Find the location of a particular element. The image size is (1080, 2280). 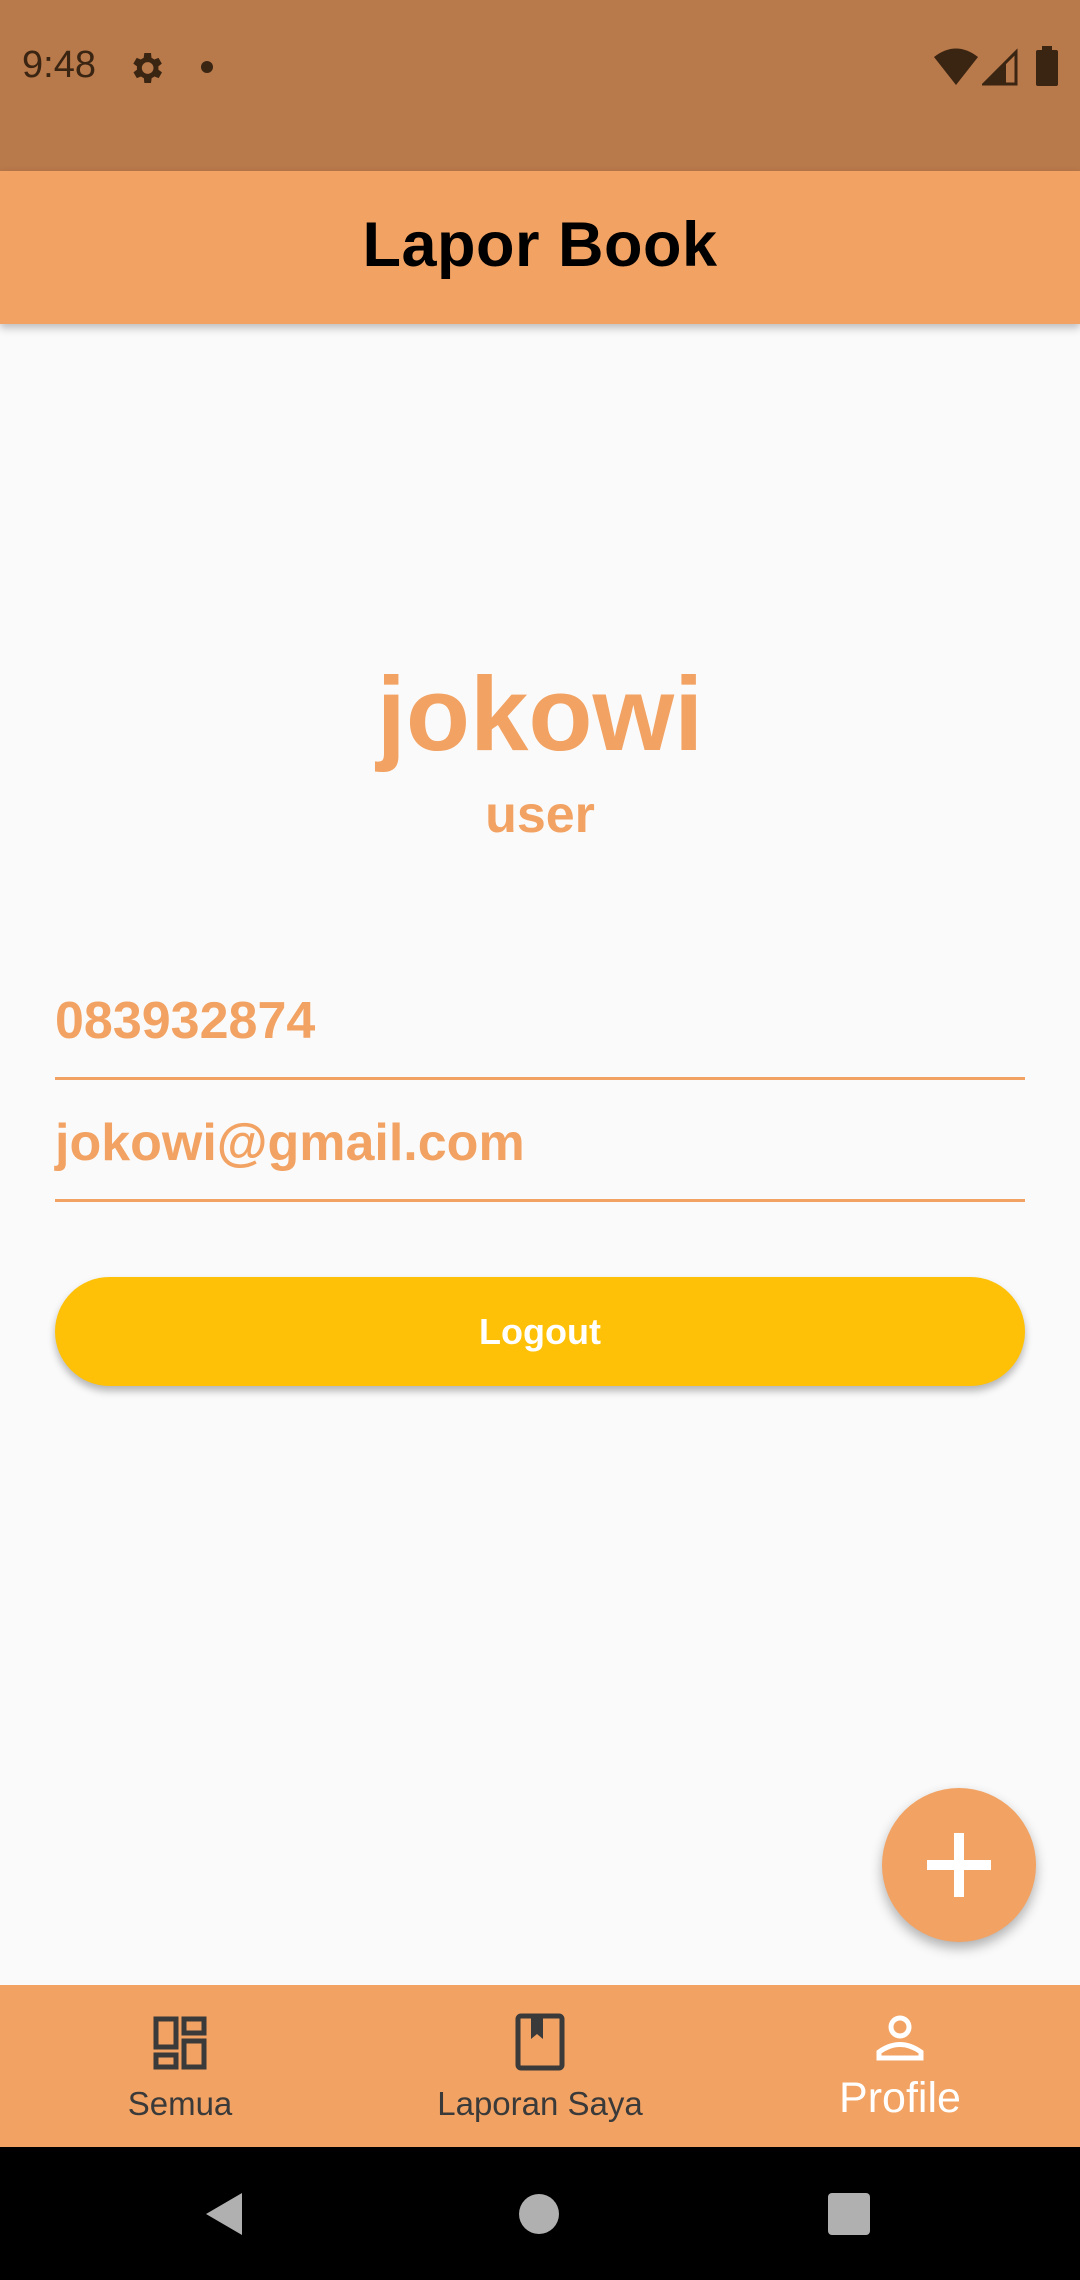

home-icon is located at coordinates (539, 2214).